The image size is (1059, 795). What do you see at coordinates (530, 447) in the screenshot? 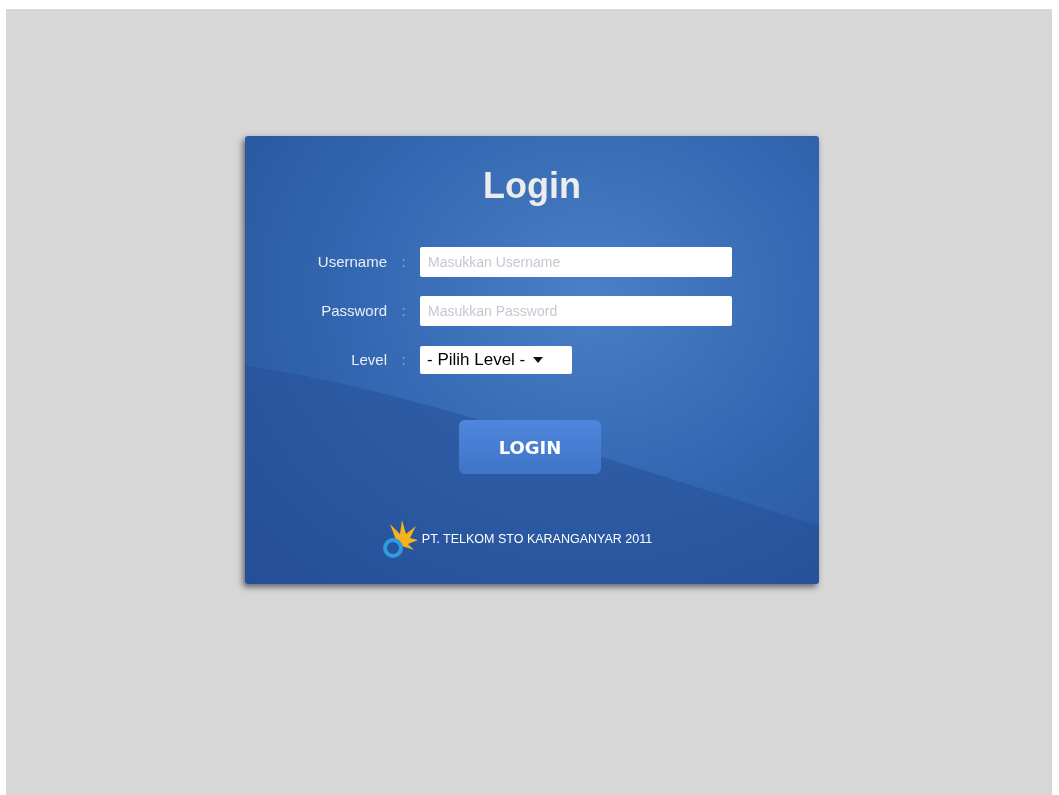
I see `login-button: LOGIN` at bounding box center [530, 447].